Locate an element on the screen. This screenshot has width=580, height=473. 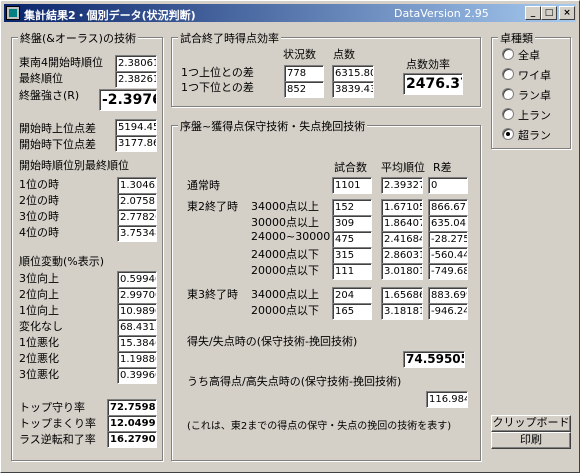
radio-ran-table-label: ラン卓 is located at coordinates (534, 95).